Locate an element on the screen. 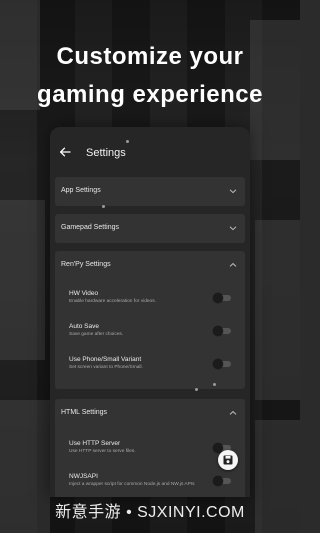 This screenshot has height=533, width=320. setting-description: Enable hardware acceleration for videos. is located at coordinates (112, 301).